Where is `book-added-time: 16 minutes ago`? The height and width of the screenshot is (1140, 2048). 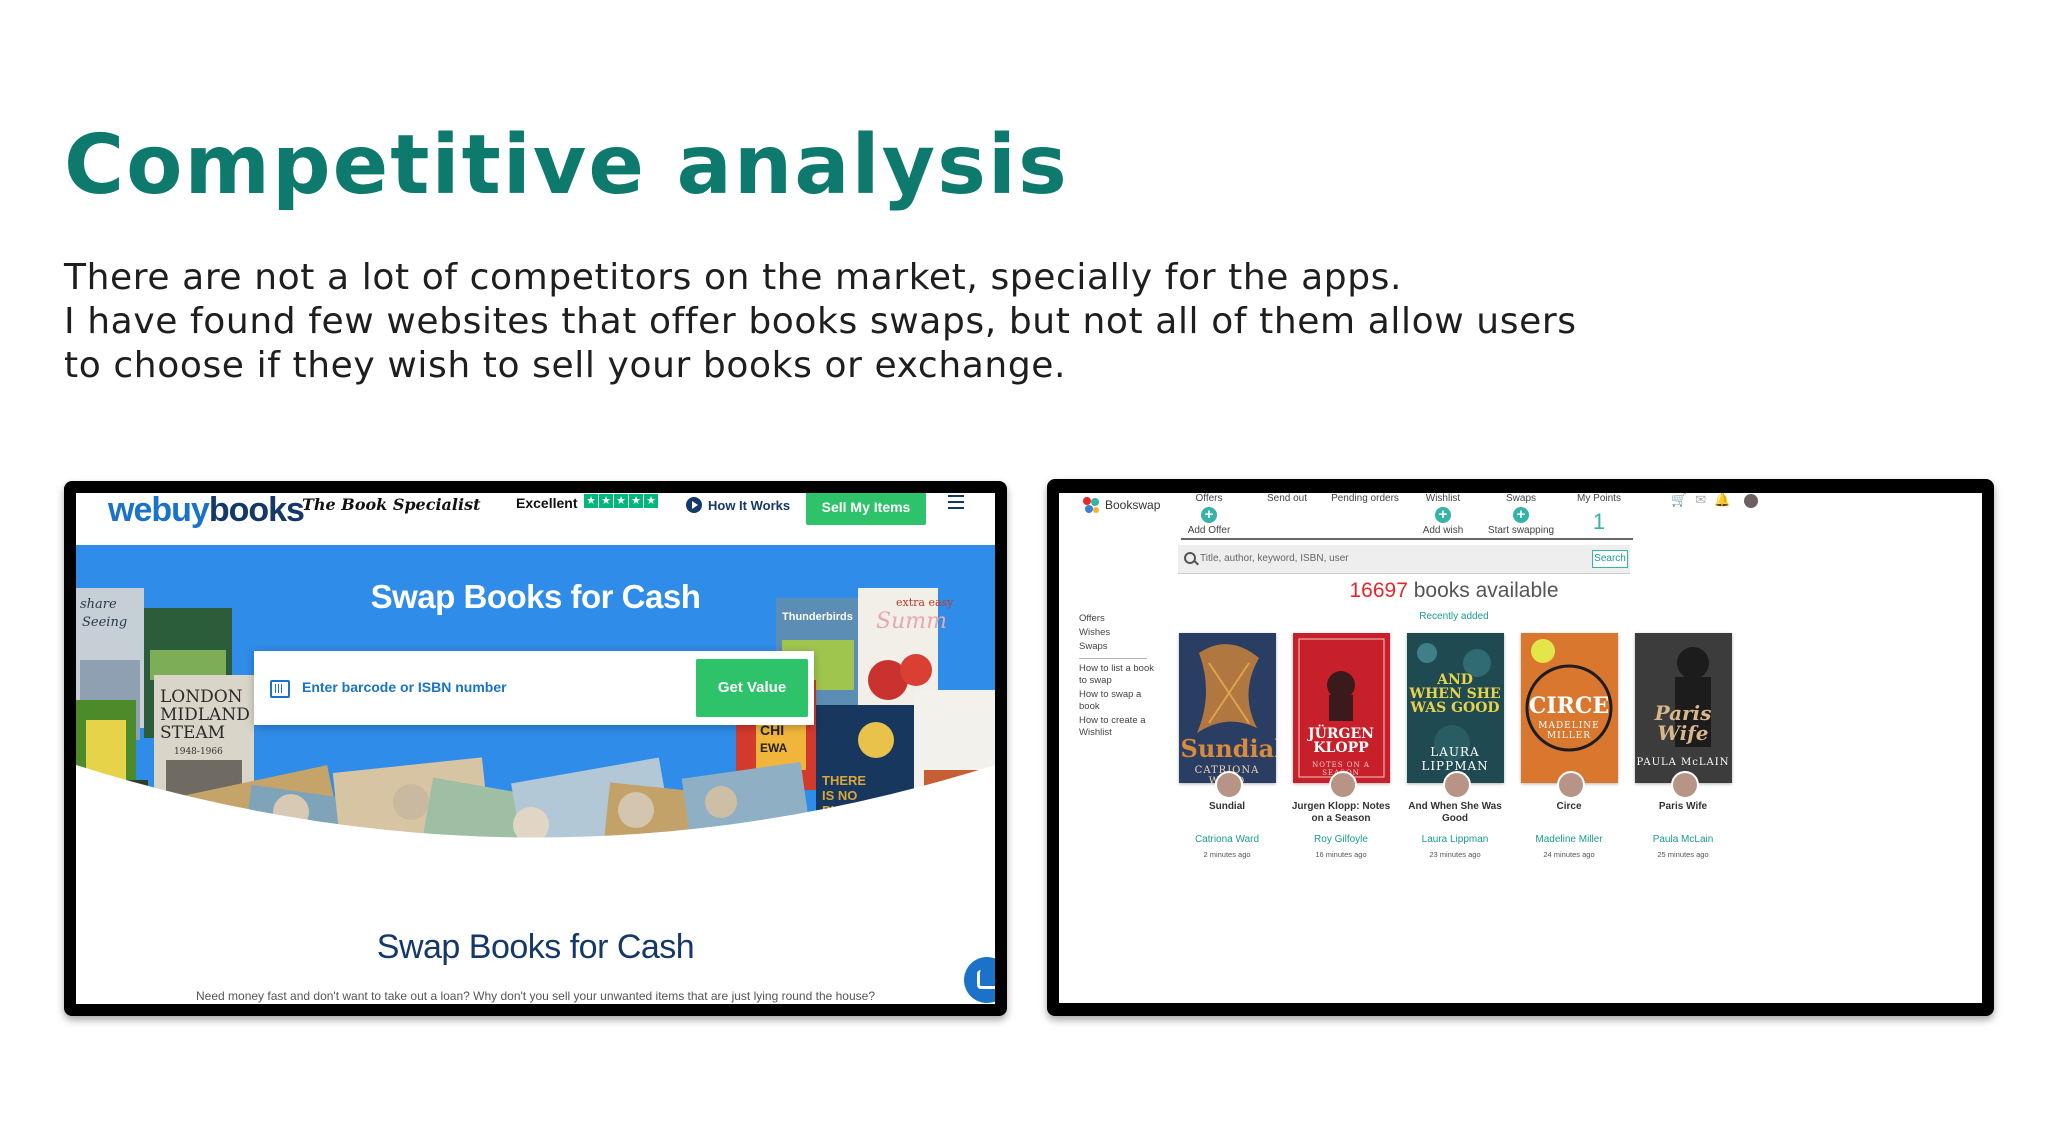
book-added-time: 16 minutes ago is located at coordinates (1341, 854).